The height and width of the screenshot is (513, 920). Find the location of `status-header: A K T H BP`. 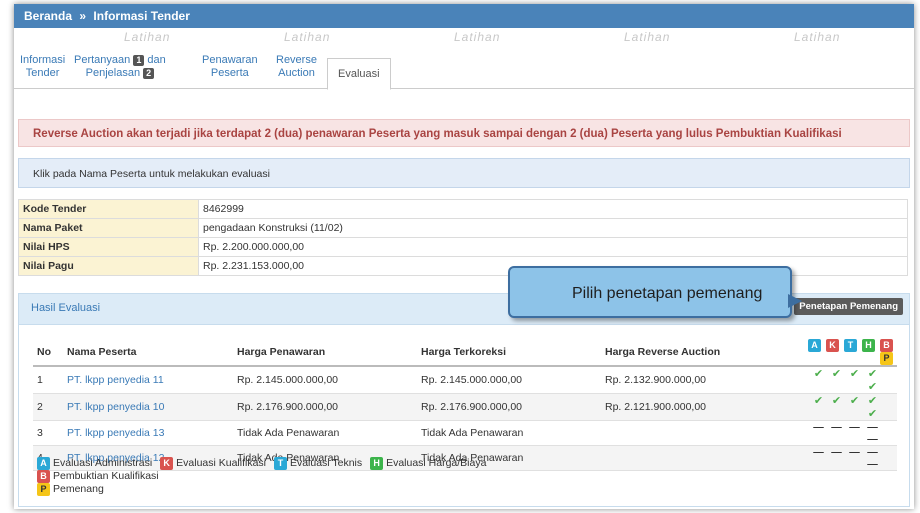

status-header: A K T H BP is located at coordinates (845, 353).